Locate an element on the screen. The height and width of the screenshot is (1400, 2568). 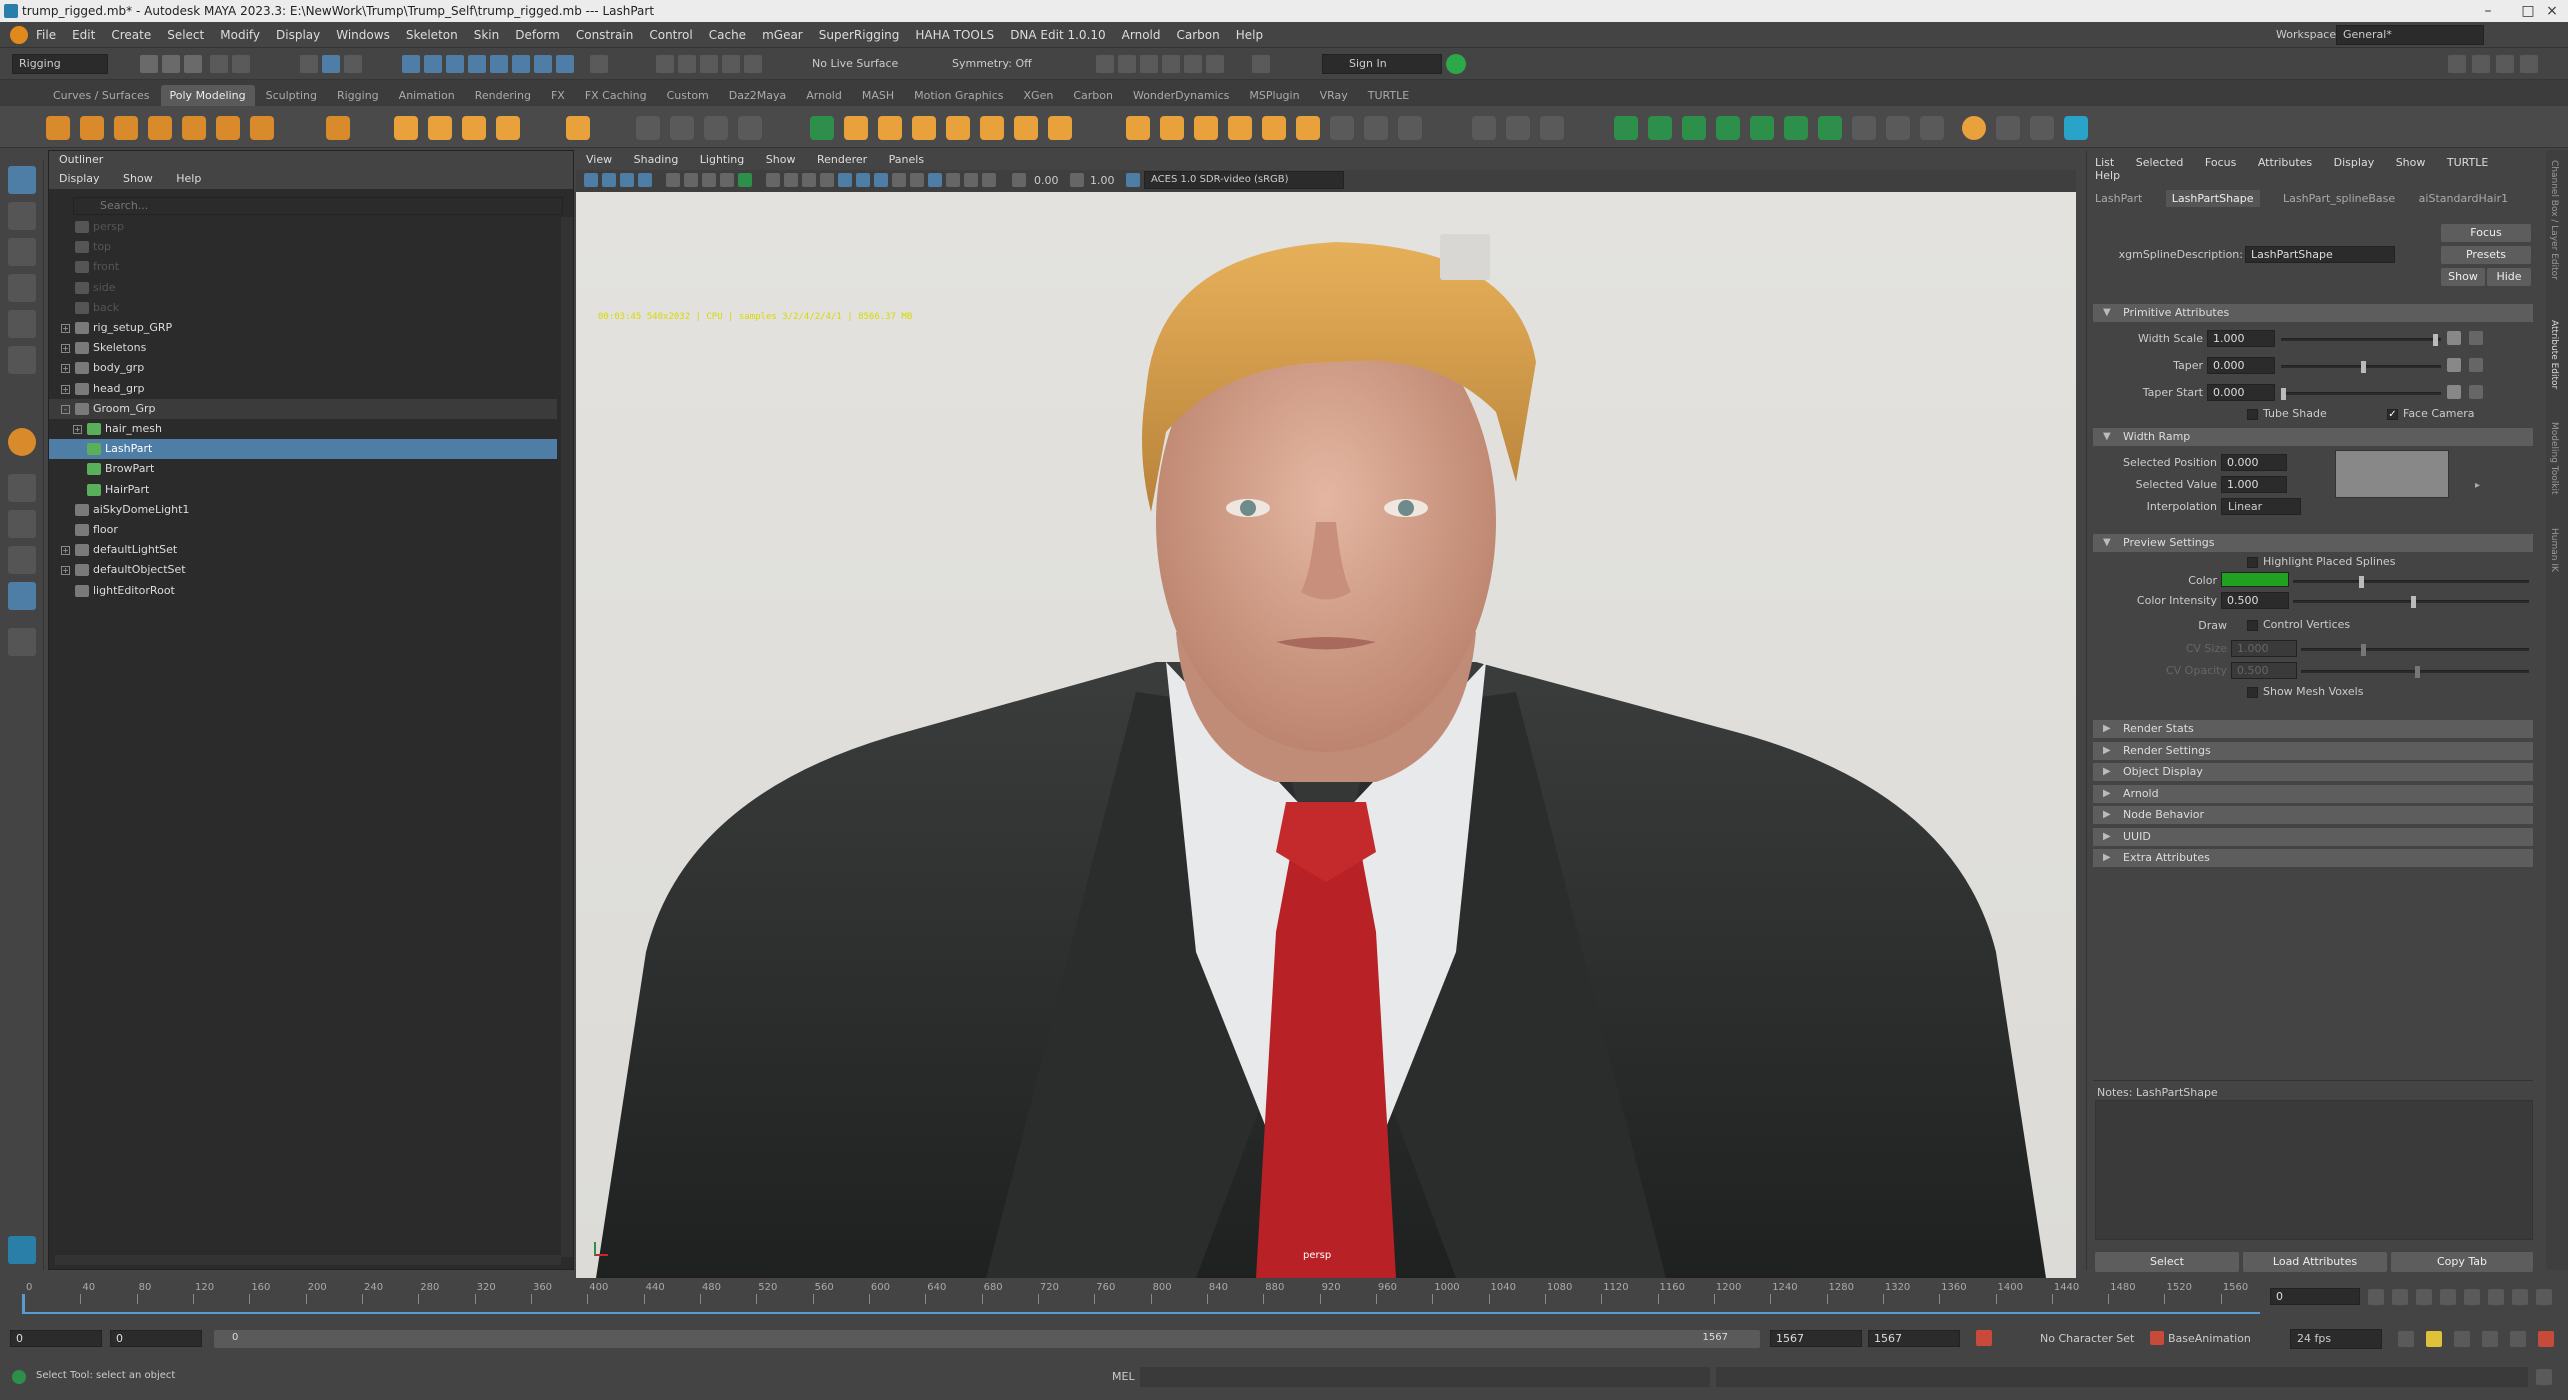
shadows-icon is located at coordinates (863, 180).